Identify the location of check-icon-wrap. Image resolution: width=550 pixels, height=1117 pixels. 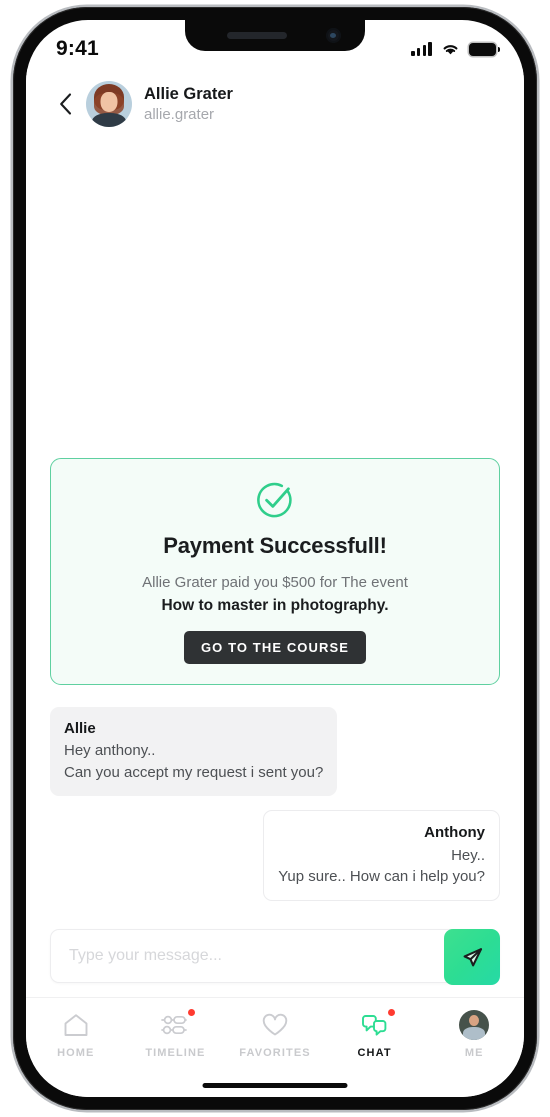
(275, 500).